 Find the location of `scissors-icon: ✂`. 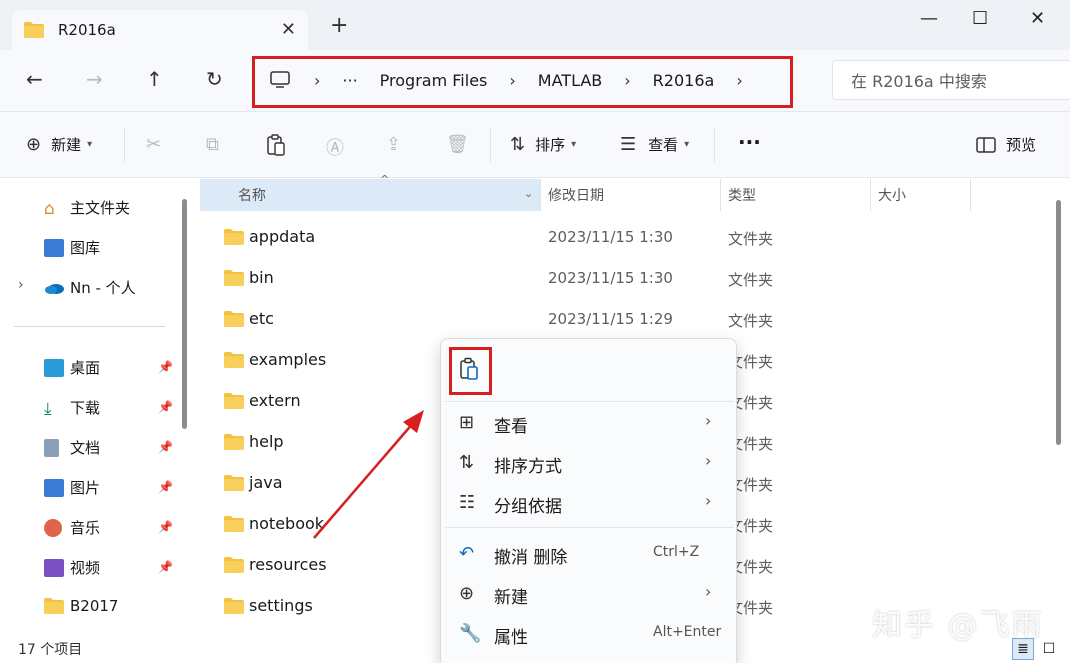

scissors-icon: ✂ is located at coordinates (154, 144).